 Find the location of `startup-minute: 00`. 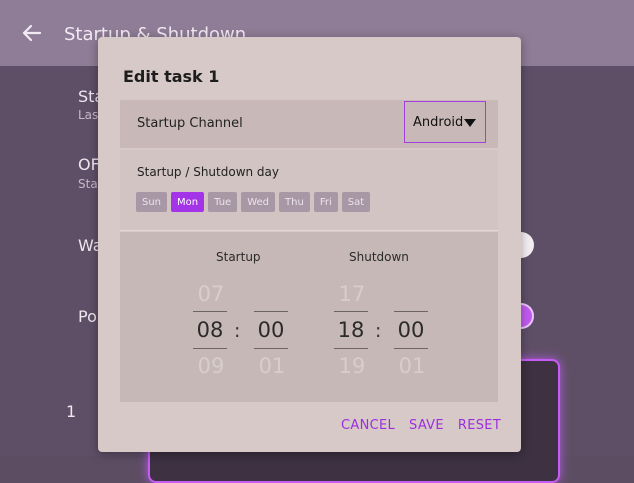

startup-minute: 00 is located at coordinates (271, 330).